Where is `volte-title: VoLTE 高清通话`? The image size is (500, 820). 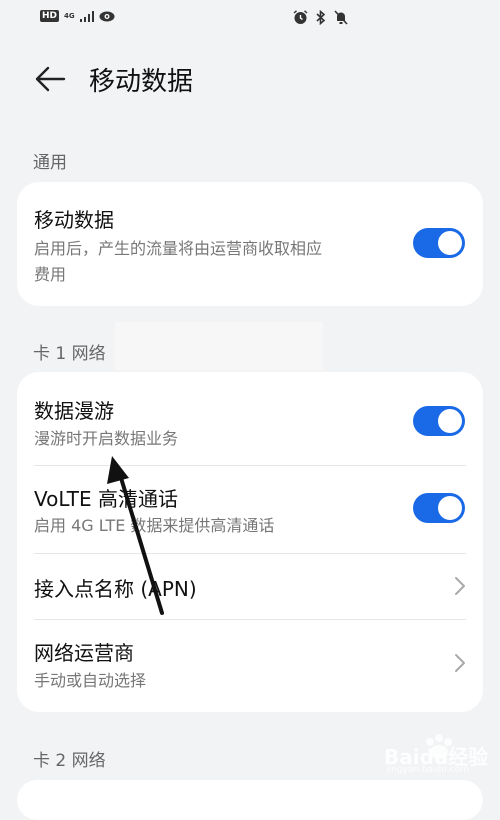
volte-title: VoLTE 高清通话 is located at coordinates (106, 499).